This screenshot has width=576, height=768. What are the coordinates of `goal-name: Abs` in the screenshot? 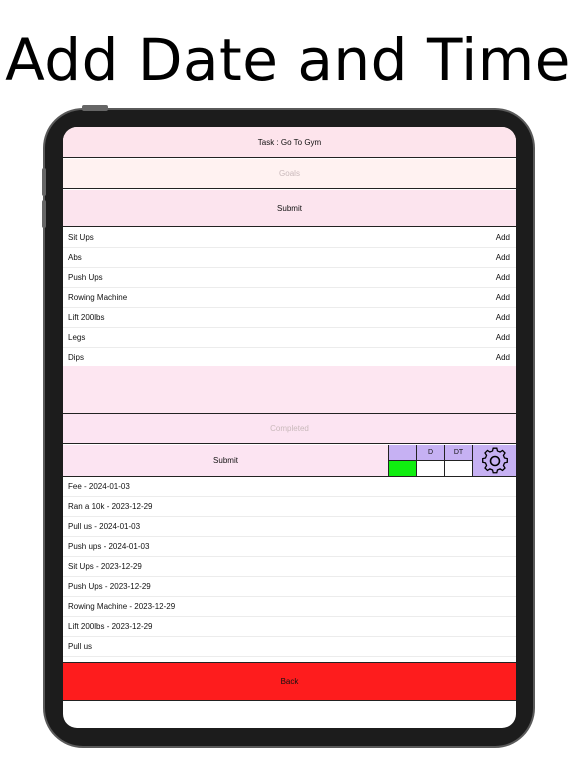 It's located at (75, 257).